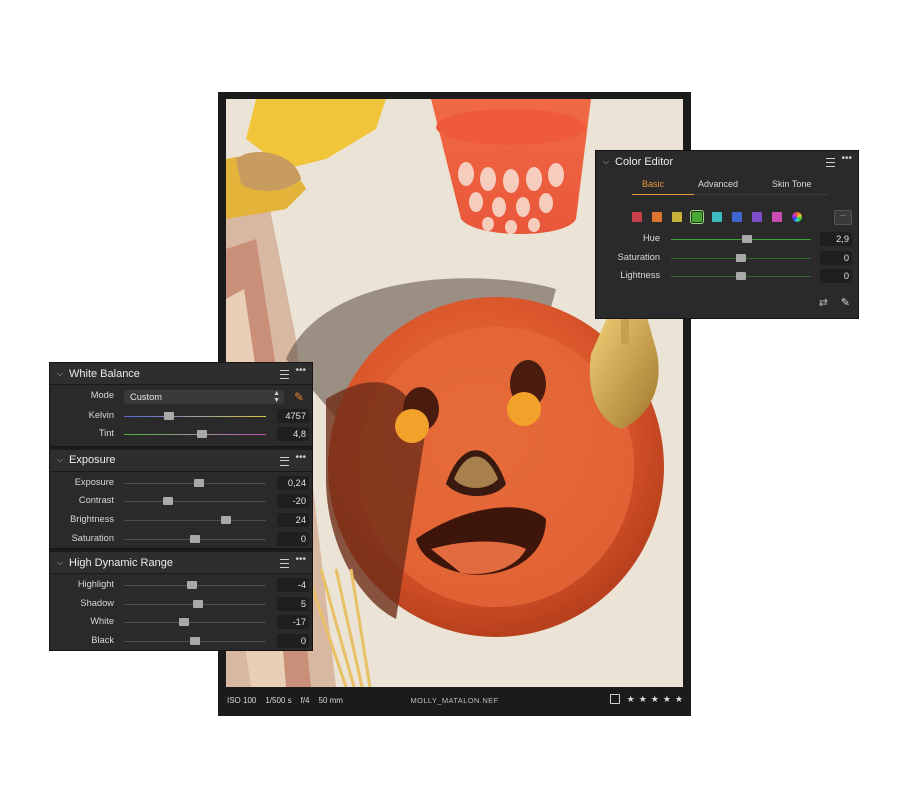 This screenshot has height=799, width=900. I want to click on lightness-slider, so click(741, 276).